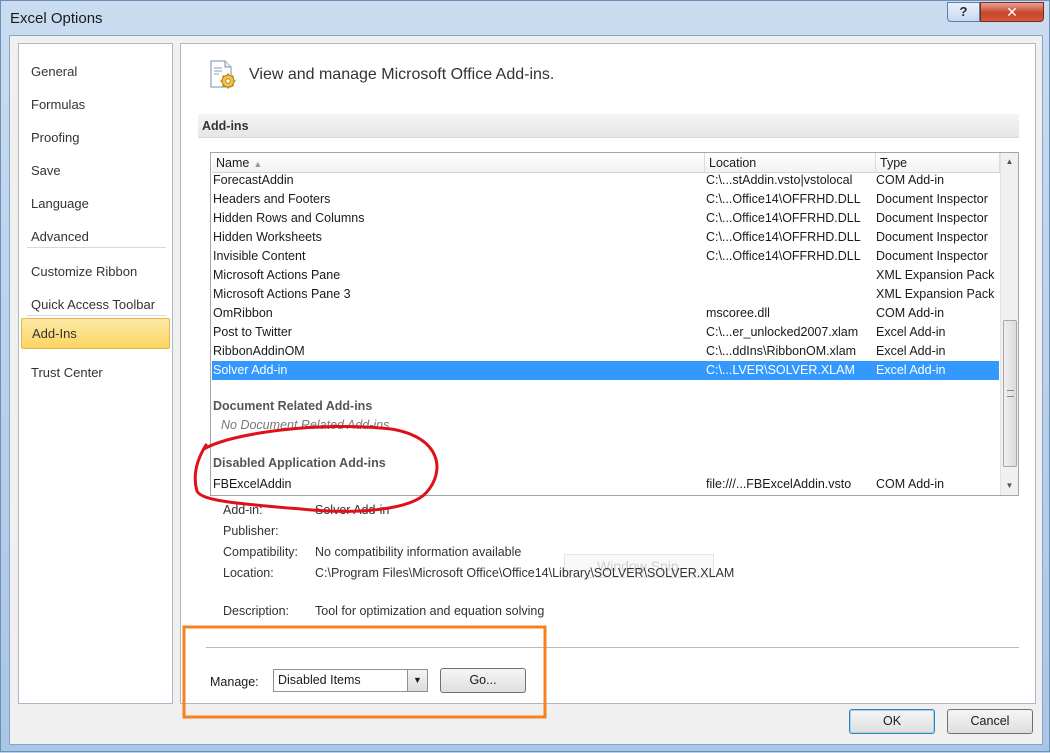 The width and height of the screenshot is (1050, 753). Describe the element at coordinates (892, 721) in the screenshot. I see `ok-button: OK` at that location.